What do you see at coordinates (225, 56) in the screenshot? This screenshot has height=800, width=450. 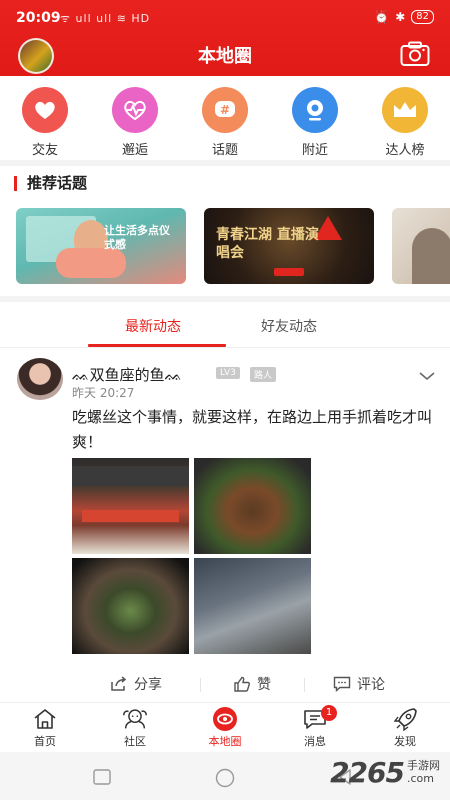 I see `page-title: 本地圈` at bounding box center [225, 56].